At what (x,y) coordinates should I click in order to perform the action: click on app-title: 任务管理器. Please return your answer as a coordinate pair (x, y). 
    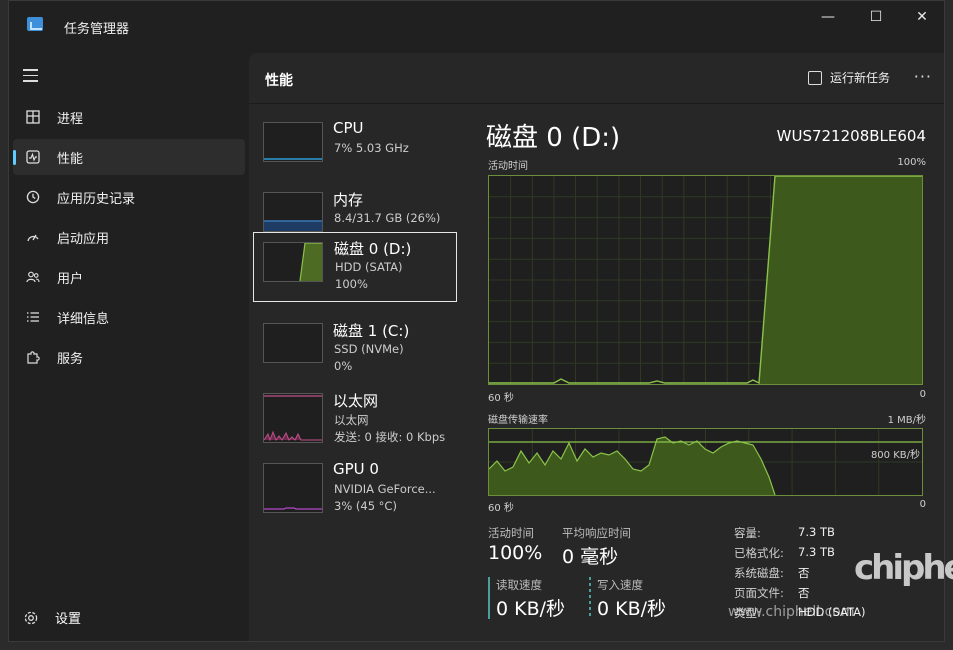
    Looking at the image, I should click on (97, 29).